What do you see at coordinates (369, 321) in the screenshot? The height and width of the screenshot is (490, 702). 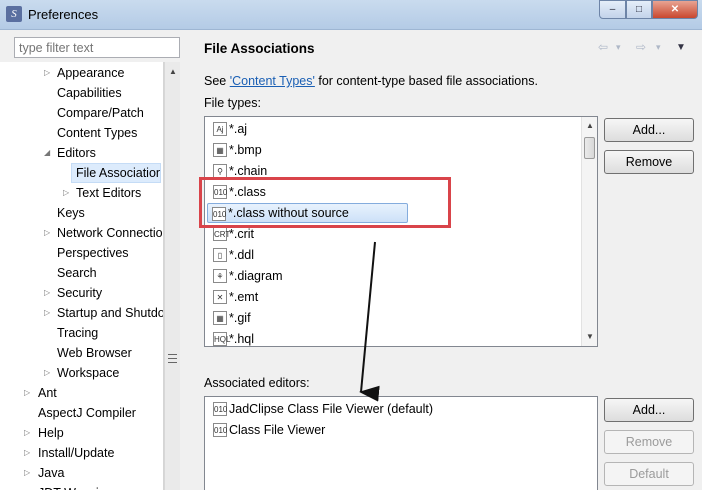 I see `annotation-arrow` at bounding box center [369, 321].